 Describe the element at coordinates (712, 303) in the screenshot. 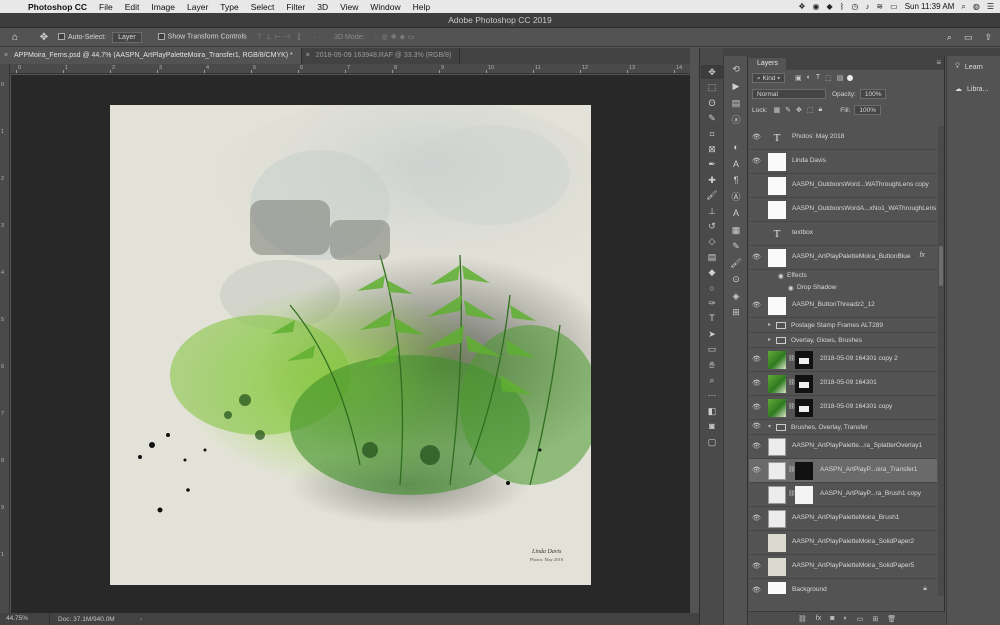

I see `pen-tool-icon: ✑` at that location.